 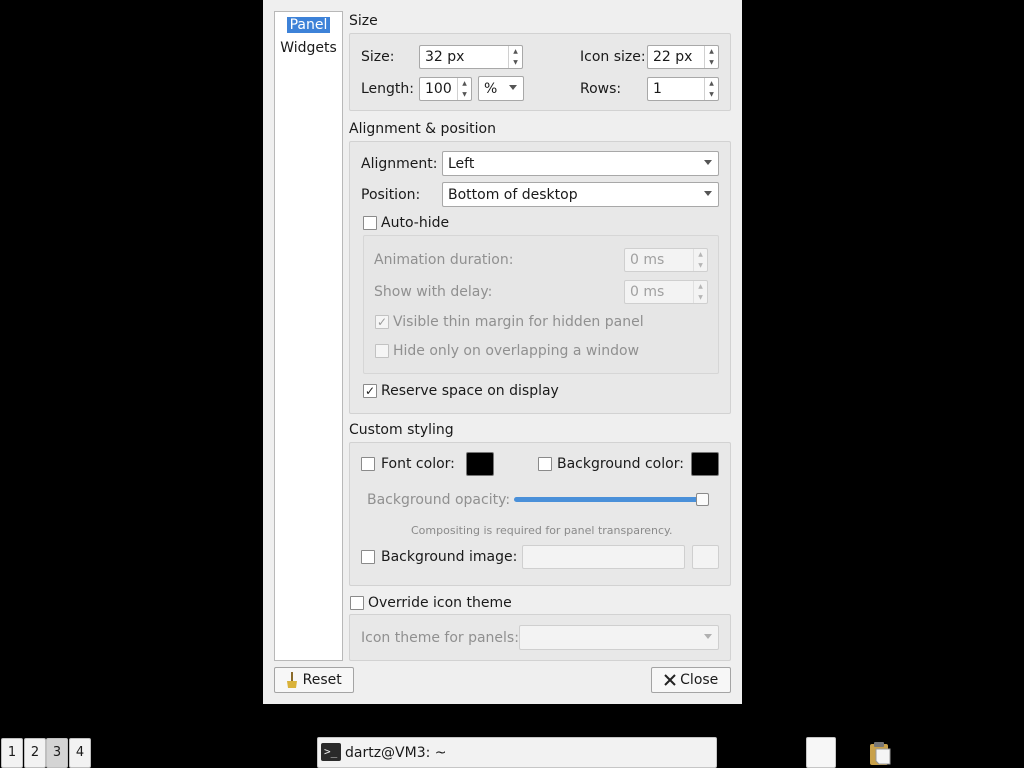 I want to click on broom-icon, so click(x=292, y=680).